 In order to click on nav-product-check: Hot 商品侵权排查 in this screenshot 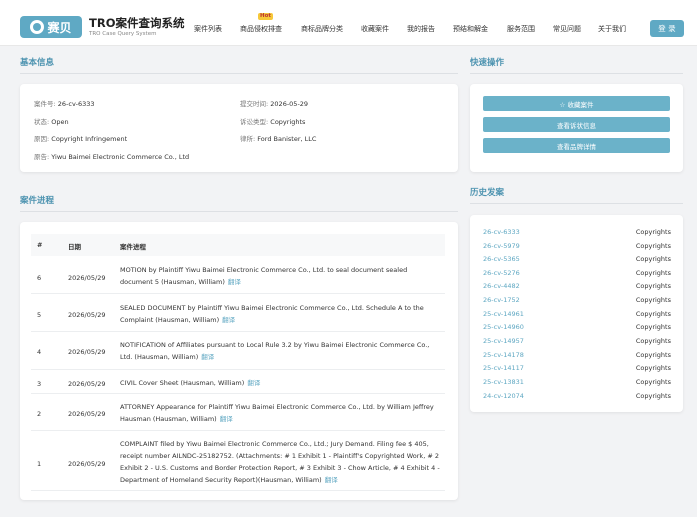, I will do `click(261, 23)`.